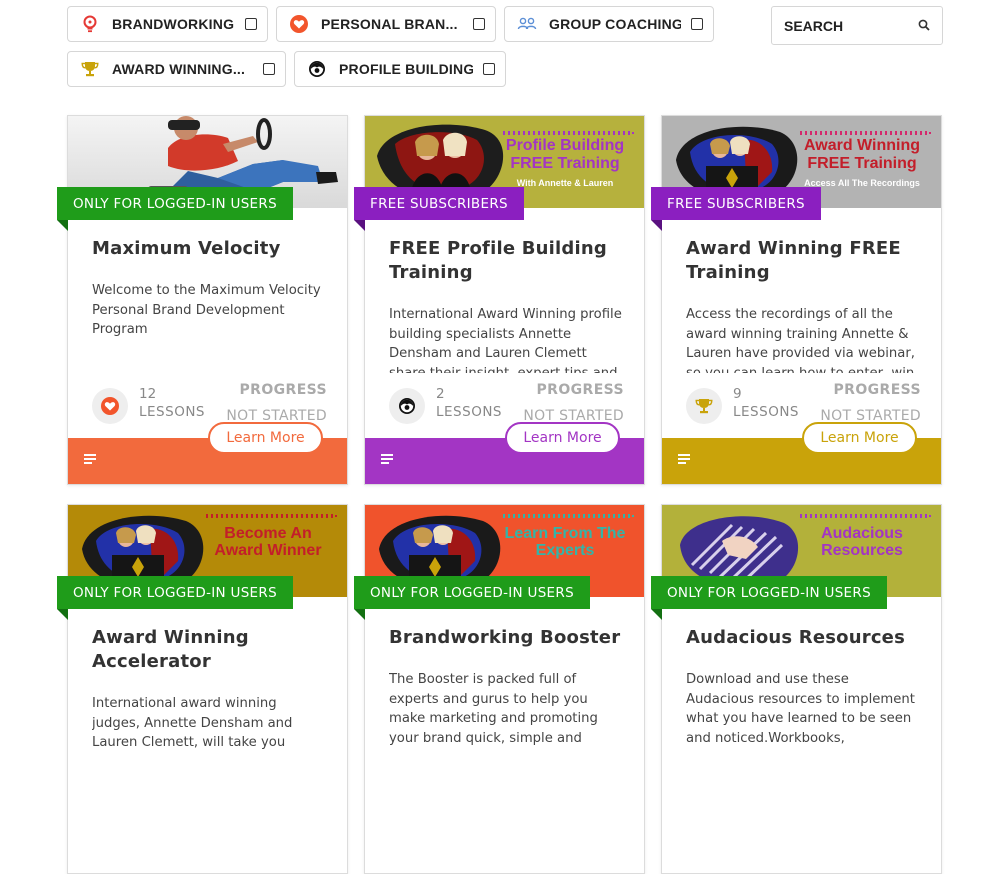  What do you see at coordinates (565, 533) in the screenshot?
I see `banner-line-1: Learn From The` at bounding box center [565, 533].